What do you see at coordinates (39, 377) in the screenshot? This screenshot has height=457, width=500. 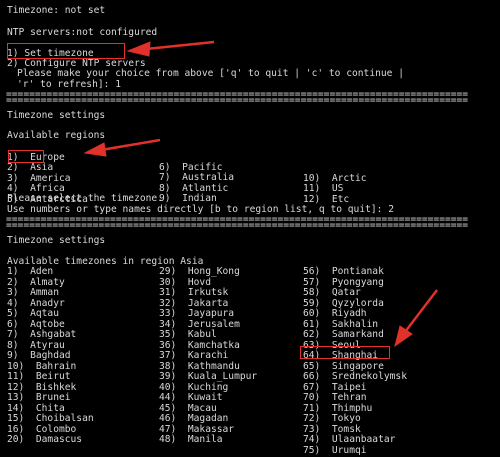 I see `timezone-option: 11) Beirut` at bounding box center [39, 377].